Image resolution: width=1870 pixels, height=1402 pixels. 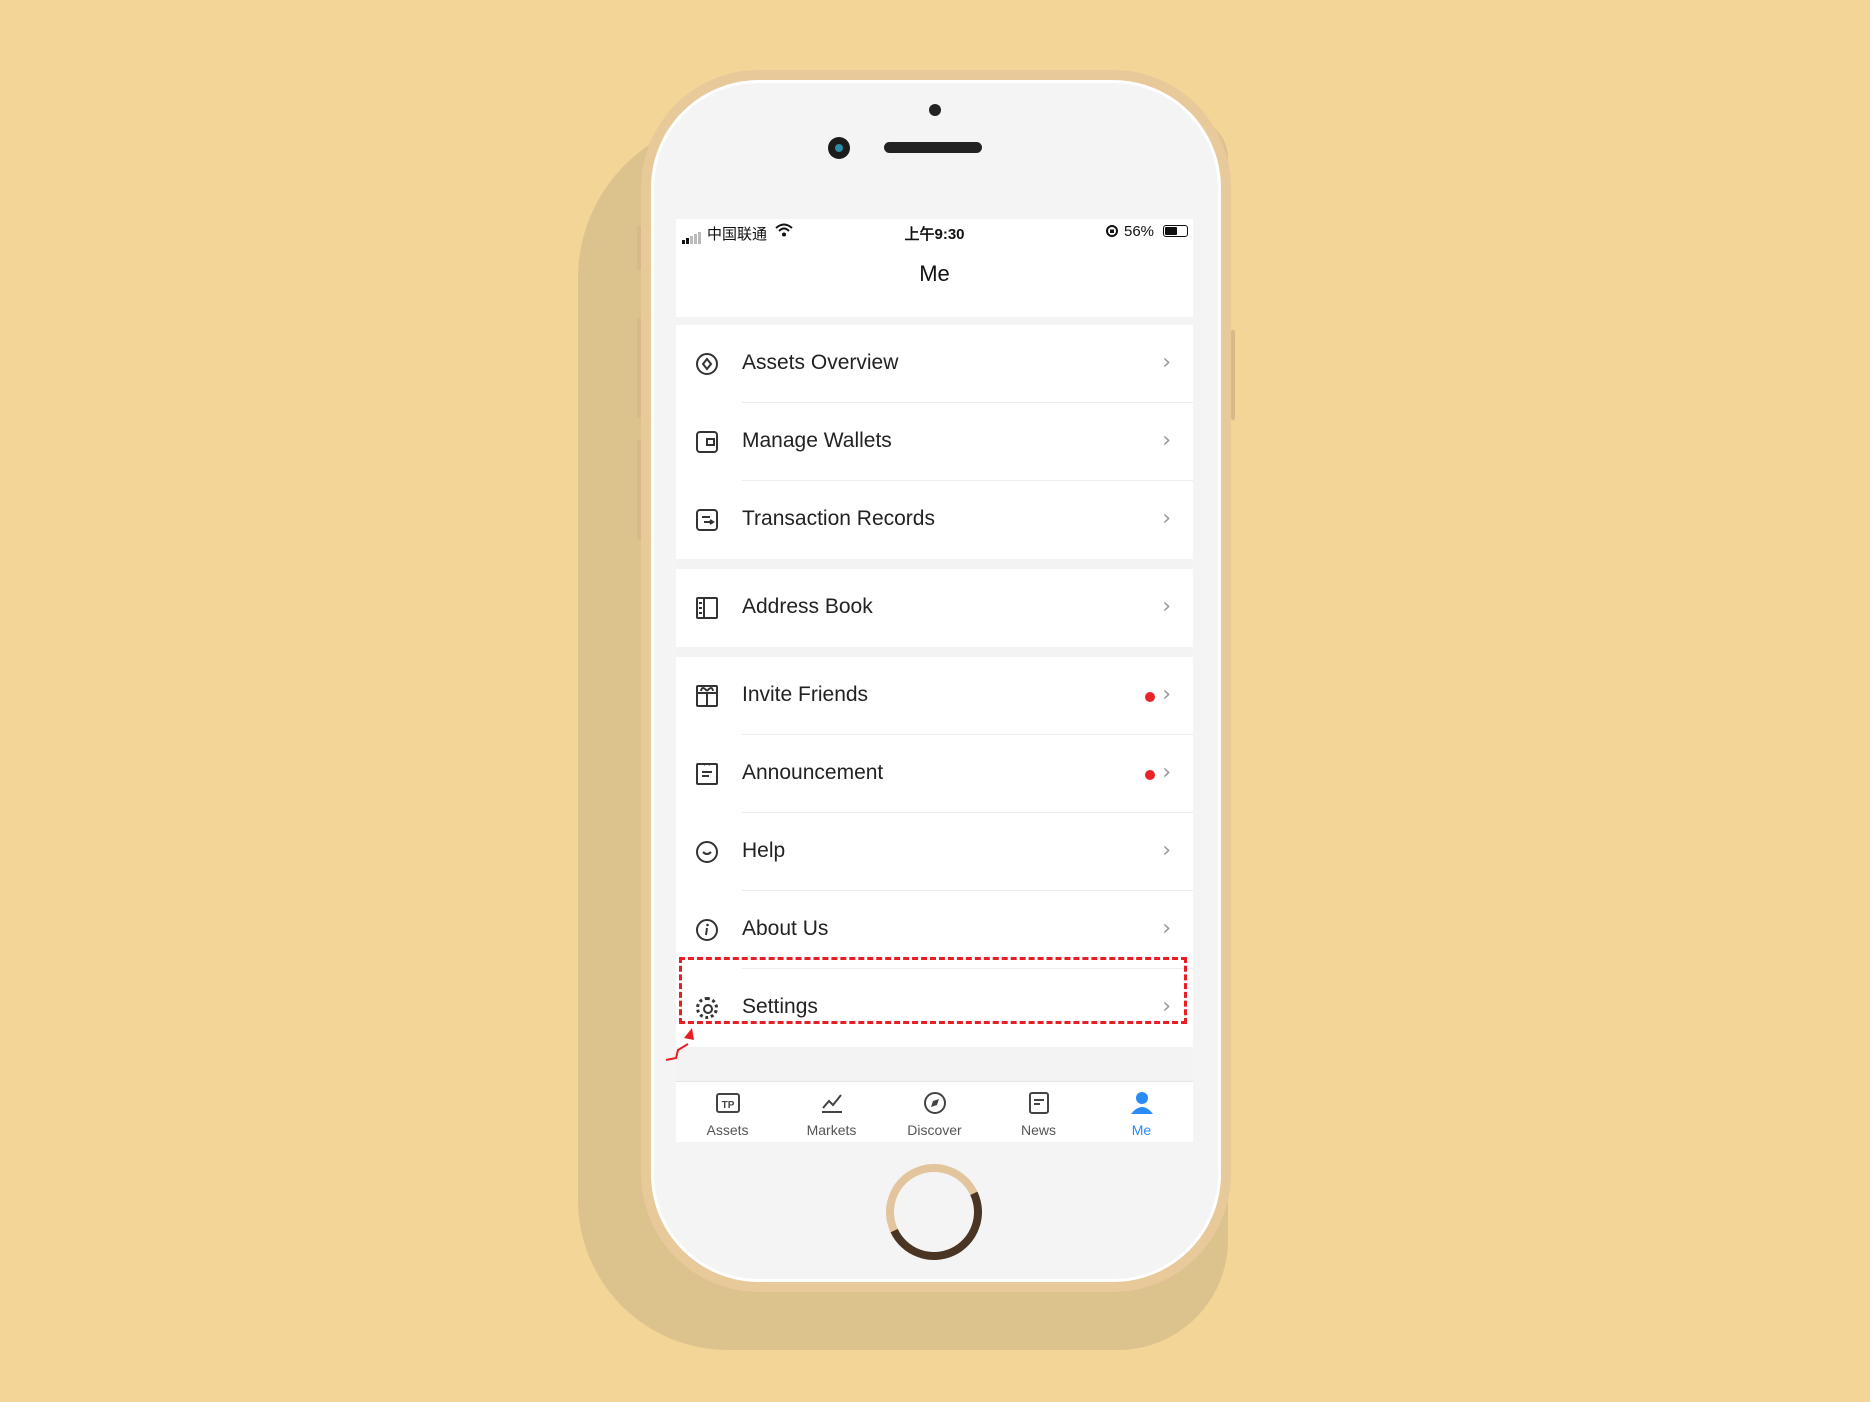 What do you see at coordinates (838, 518) in the screenshot?
I see `menu-item-label: Transaction Records` at bounding box center [838, 518].